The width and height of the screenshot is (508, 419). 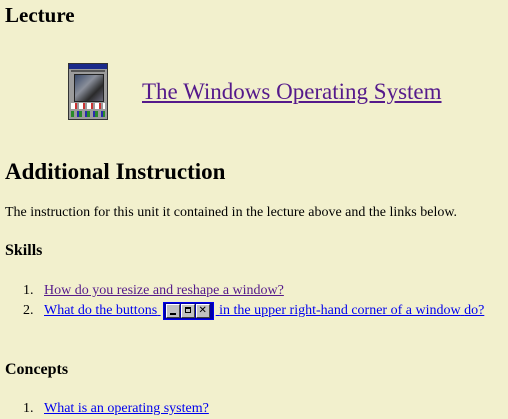 What do you see at coordinates (115, 171) in the screenshot?
I see `additional-instruction-heading: Additional Instruction` at bounding box center [115, 171].